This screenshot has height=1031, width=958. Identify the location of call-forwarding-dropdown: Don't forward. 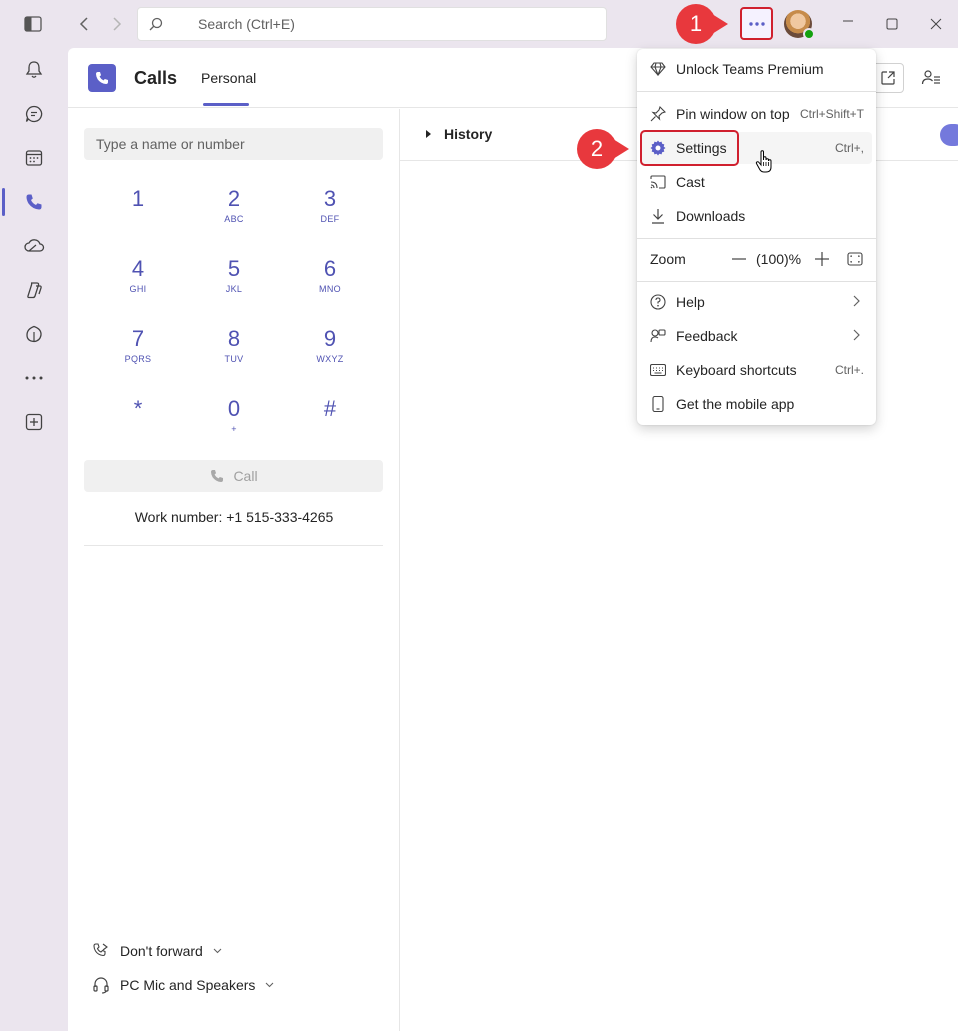
(157, 951).